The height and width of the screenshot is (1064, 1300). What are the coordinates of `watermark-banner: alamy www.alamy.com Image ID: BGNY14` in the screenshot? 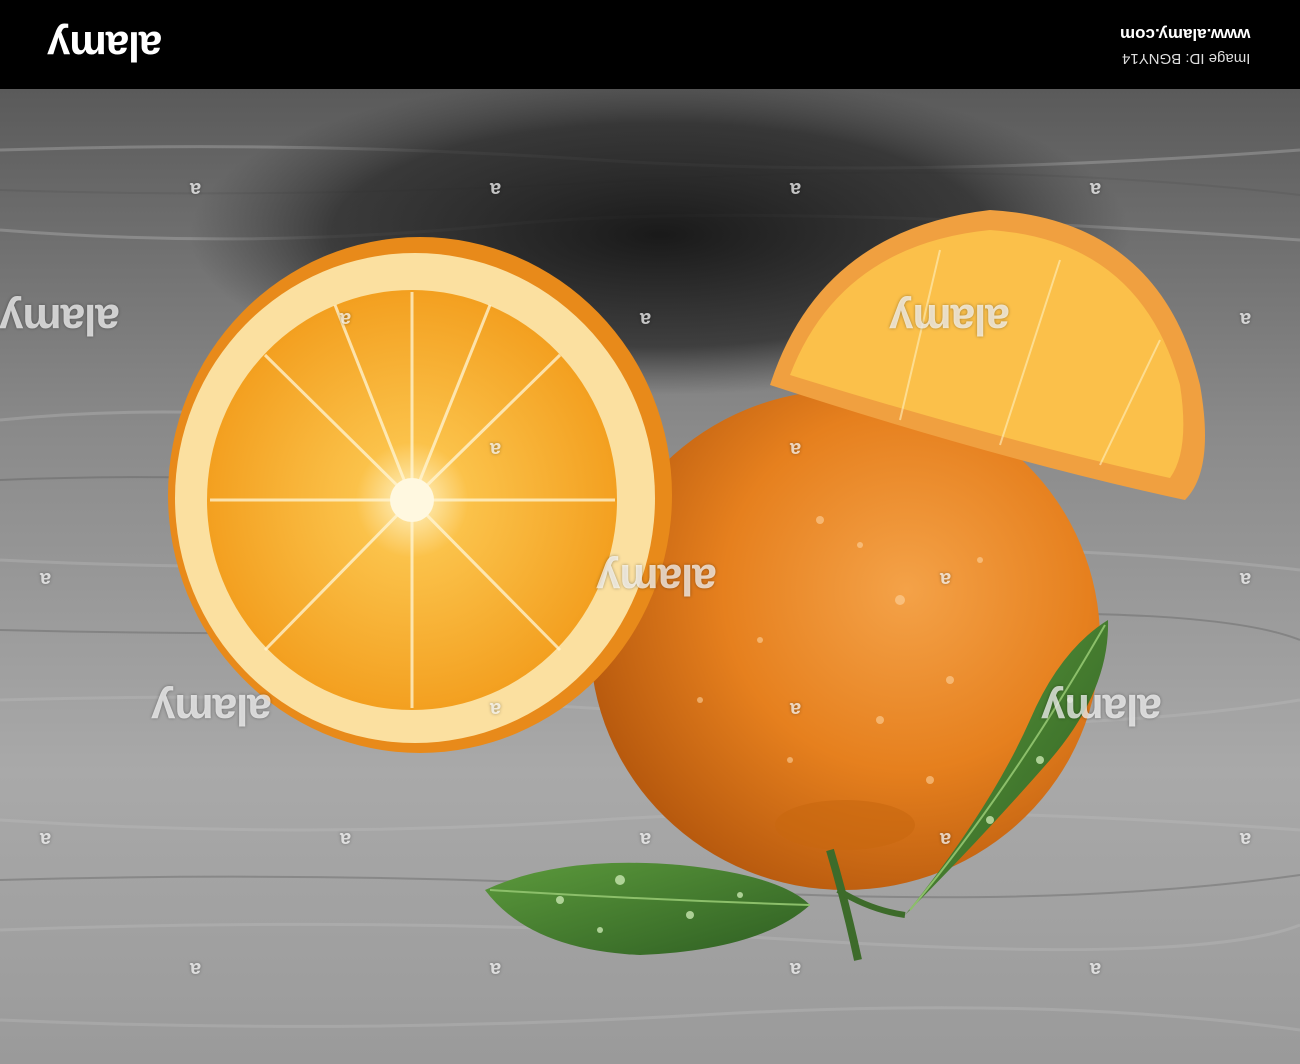 It's located at (650, 44).